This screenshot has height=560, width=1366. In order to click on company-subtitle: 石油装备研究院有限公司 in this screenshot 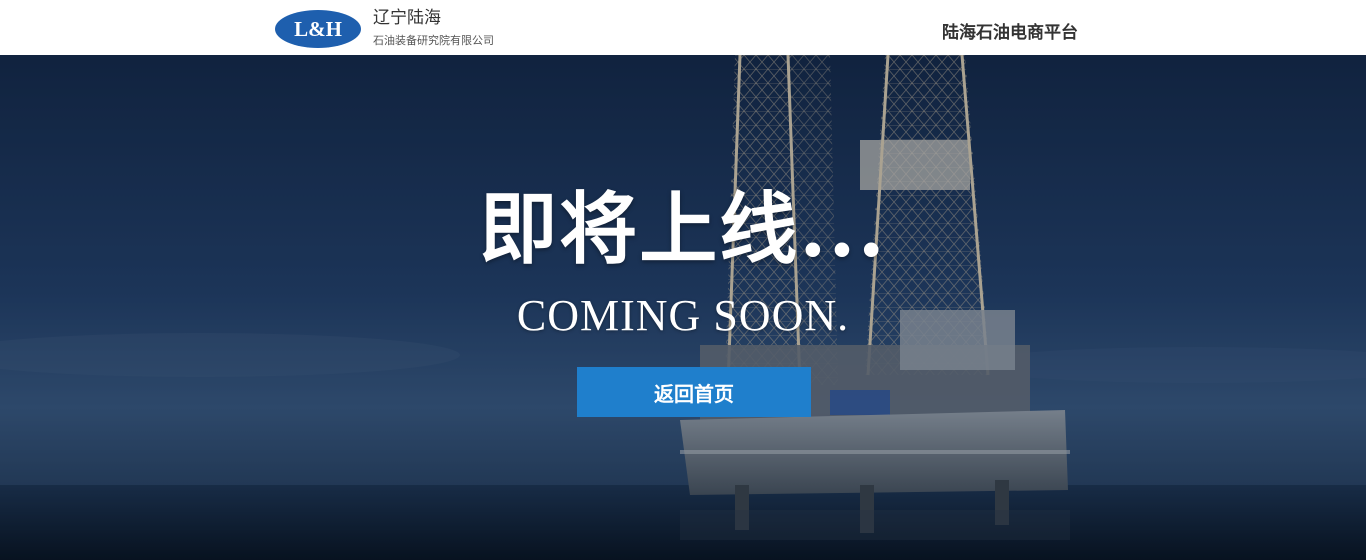, I will do `click(433, 41)`.